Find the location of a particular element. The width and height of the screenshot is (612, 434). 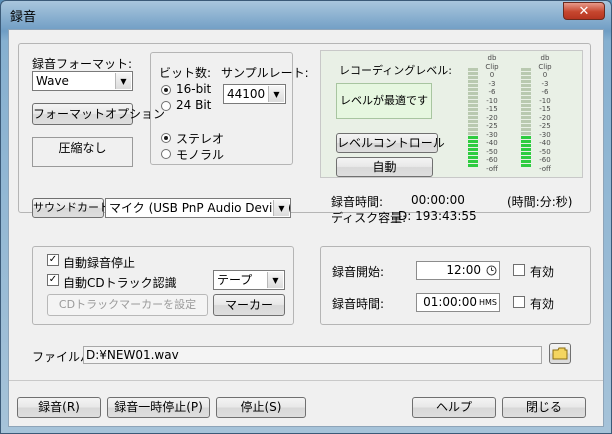

level-meter-left is located at coordinates (473, 118).